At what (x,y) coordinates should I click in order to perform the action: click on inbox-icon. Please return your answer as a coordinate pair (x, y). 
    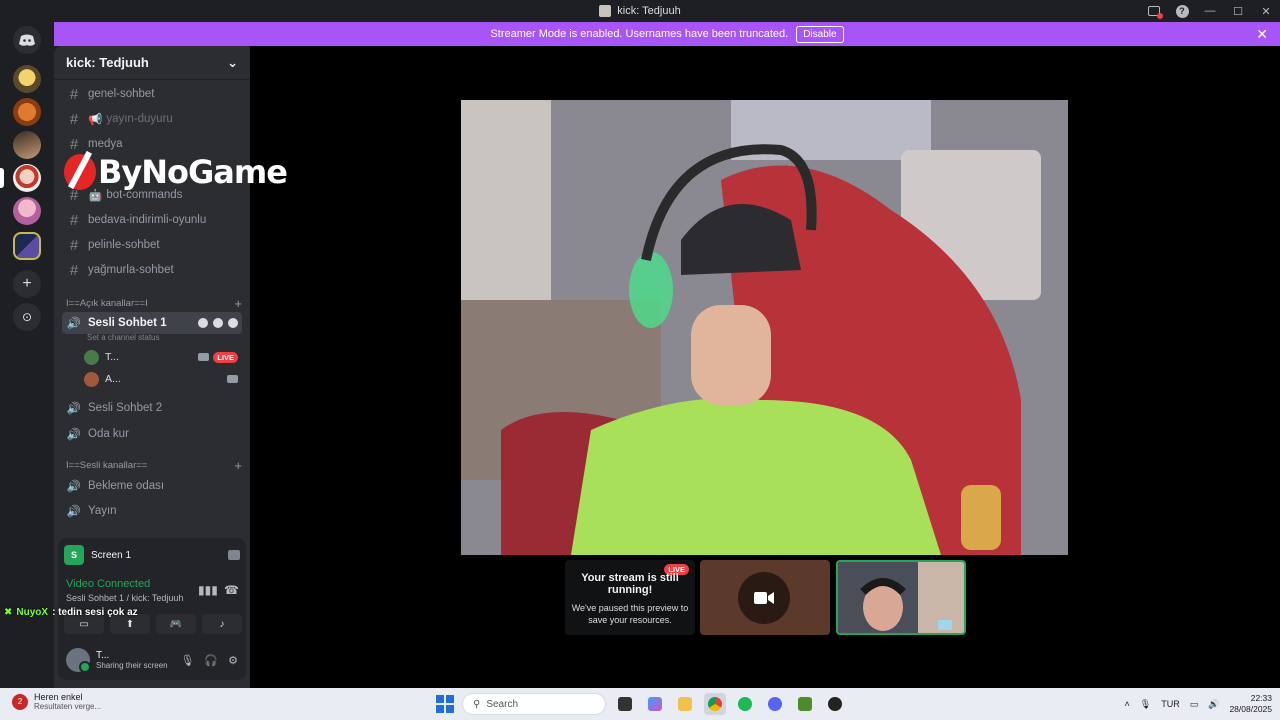
    Looking at the image, I should click on (1154, 11).